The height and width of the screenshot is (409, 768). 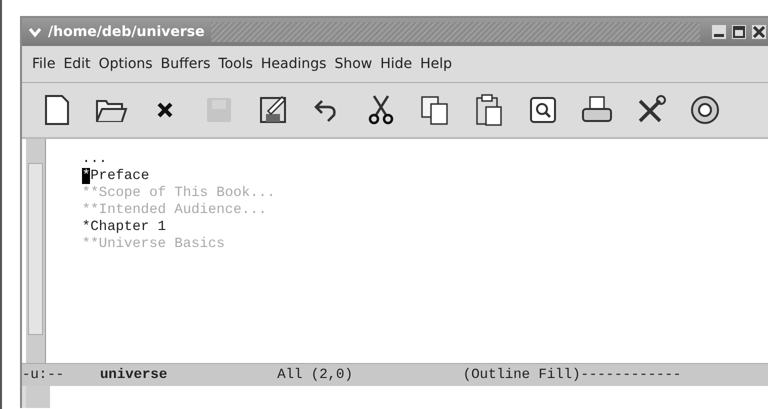 I want to click on mode-names: (Outline Fill)------------, so click(x=572, y=375).